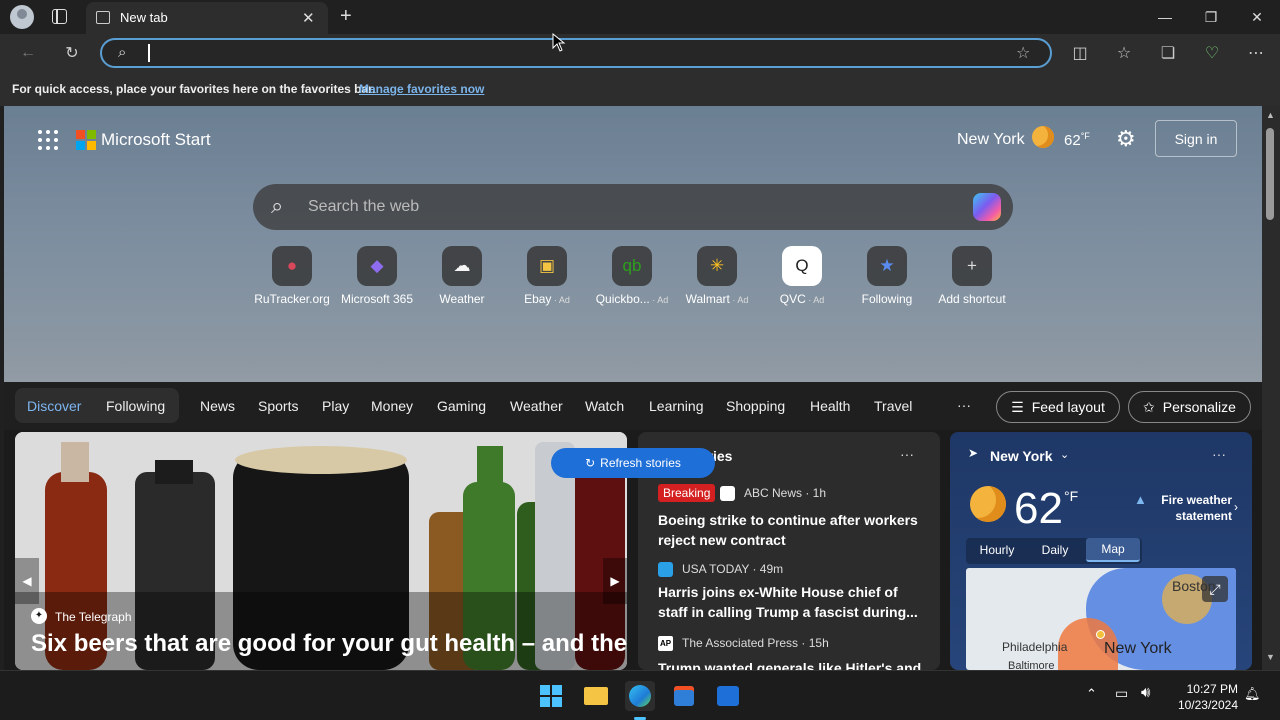 The width and height of the screenshot is (1280, 720). What do you see at coordinates (54, 406) in the screenshot?
I see `tab-discover: Discover` at bounding box center [54, 406].